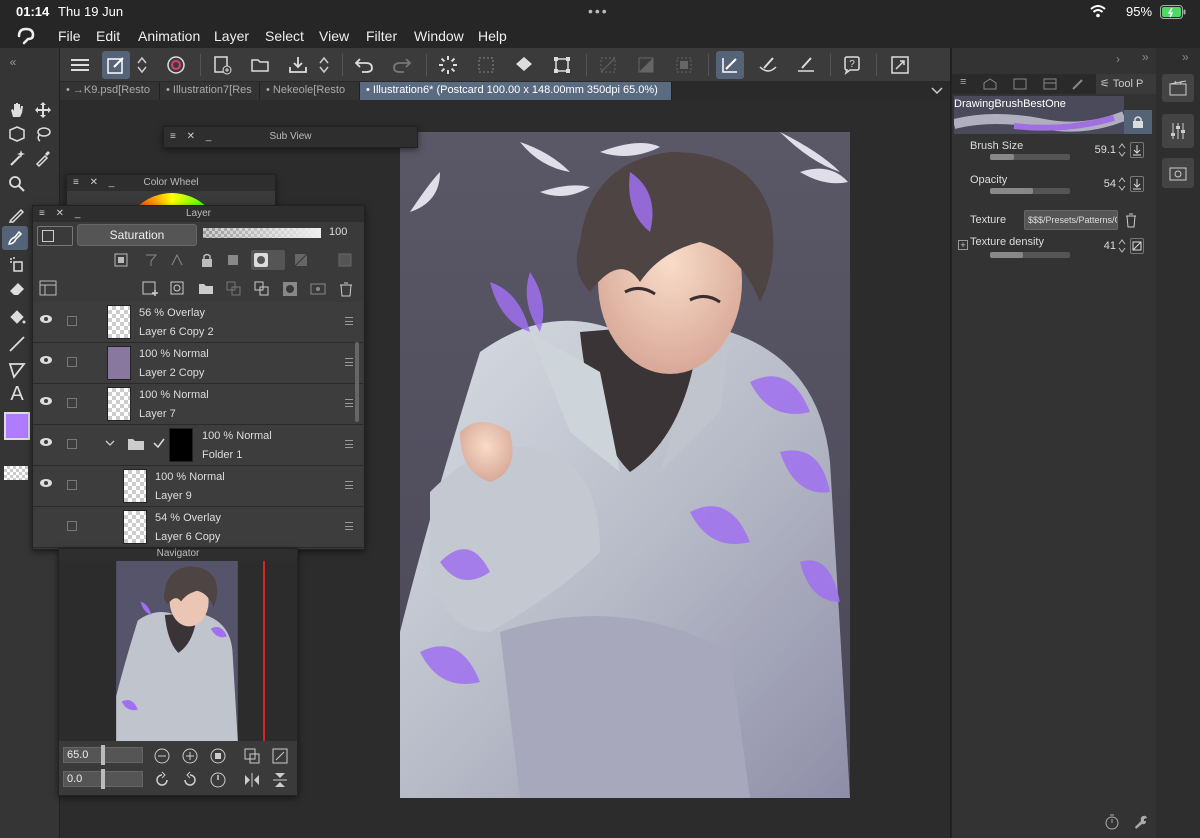 This screenshot has width=1200, height=838. What do you see at coordinates (231, 36) in the screenshot?
I see `menu-layer: Layer` at bounding box center [231, 36].